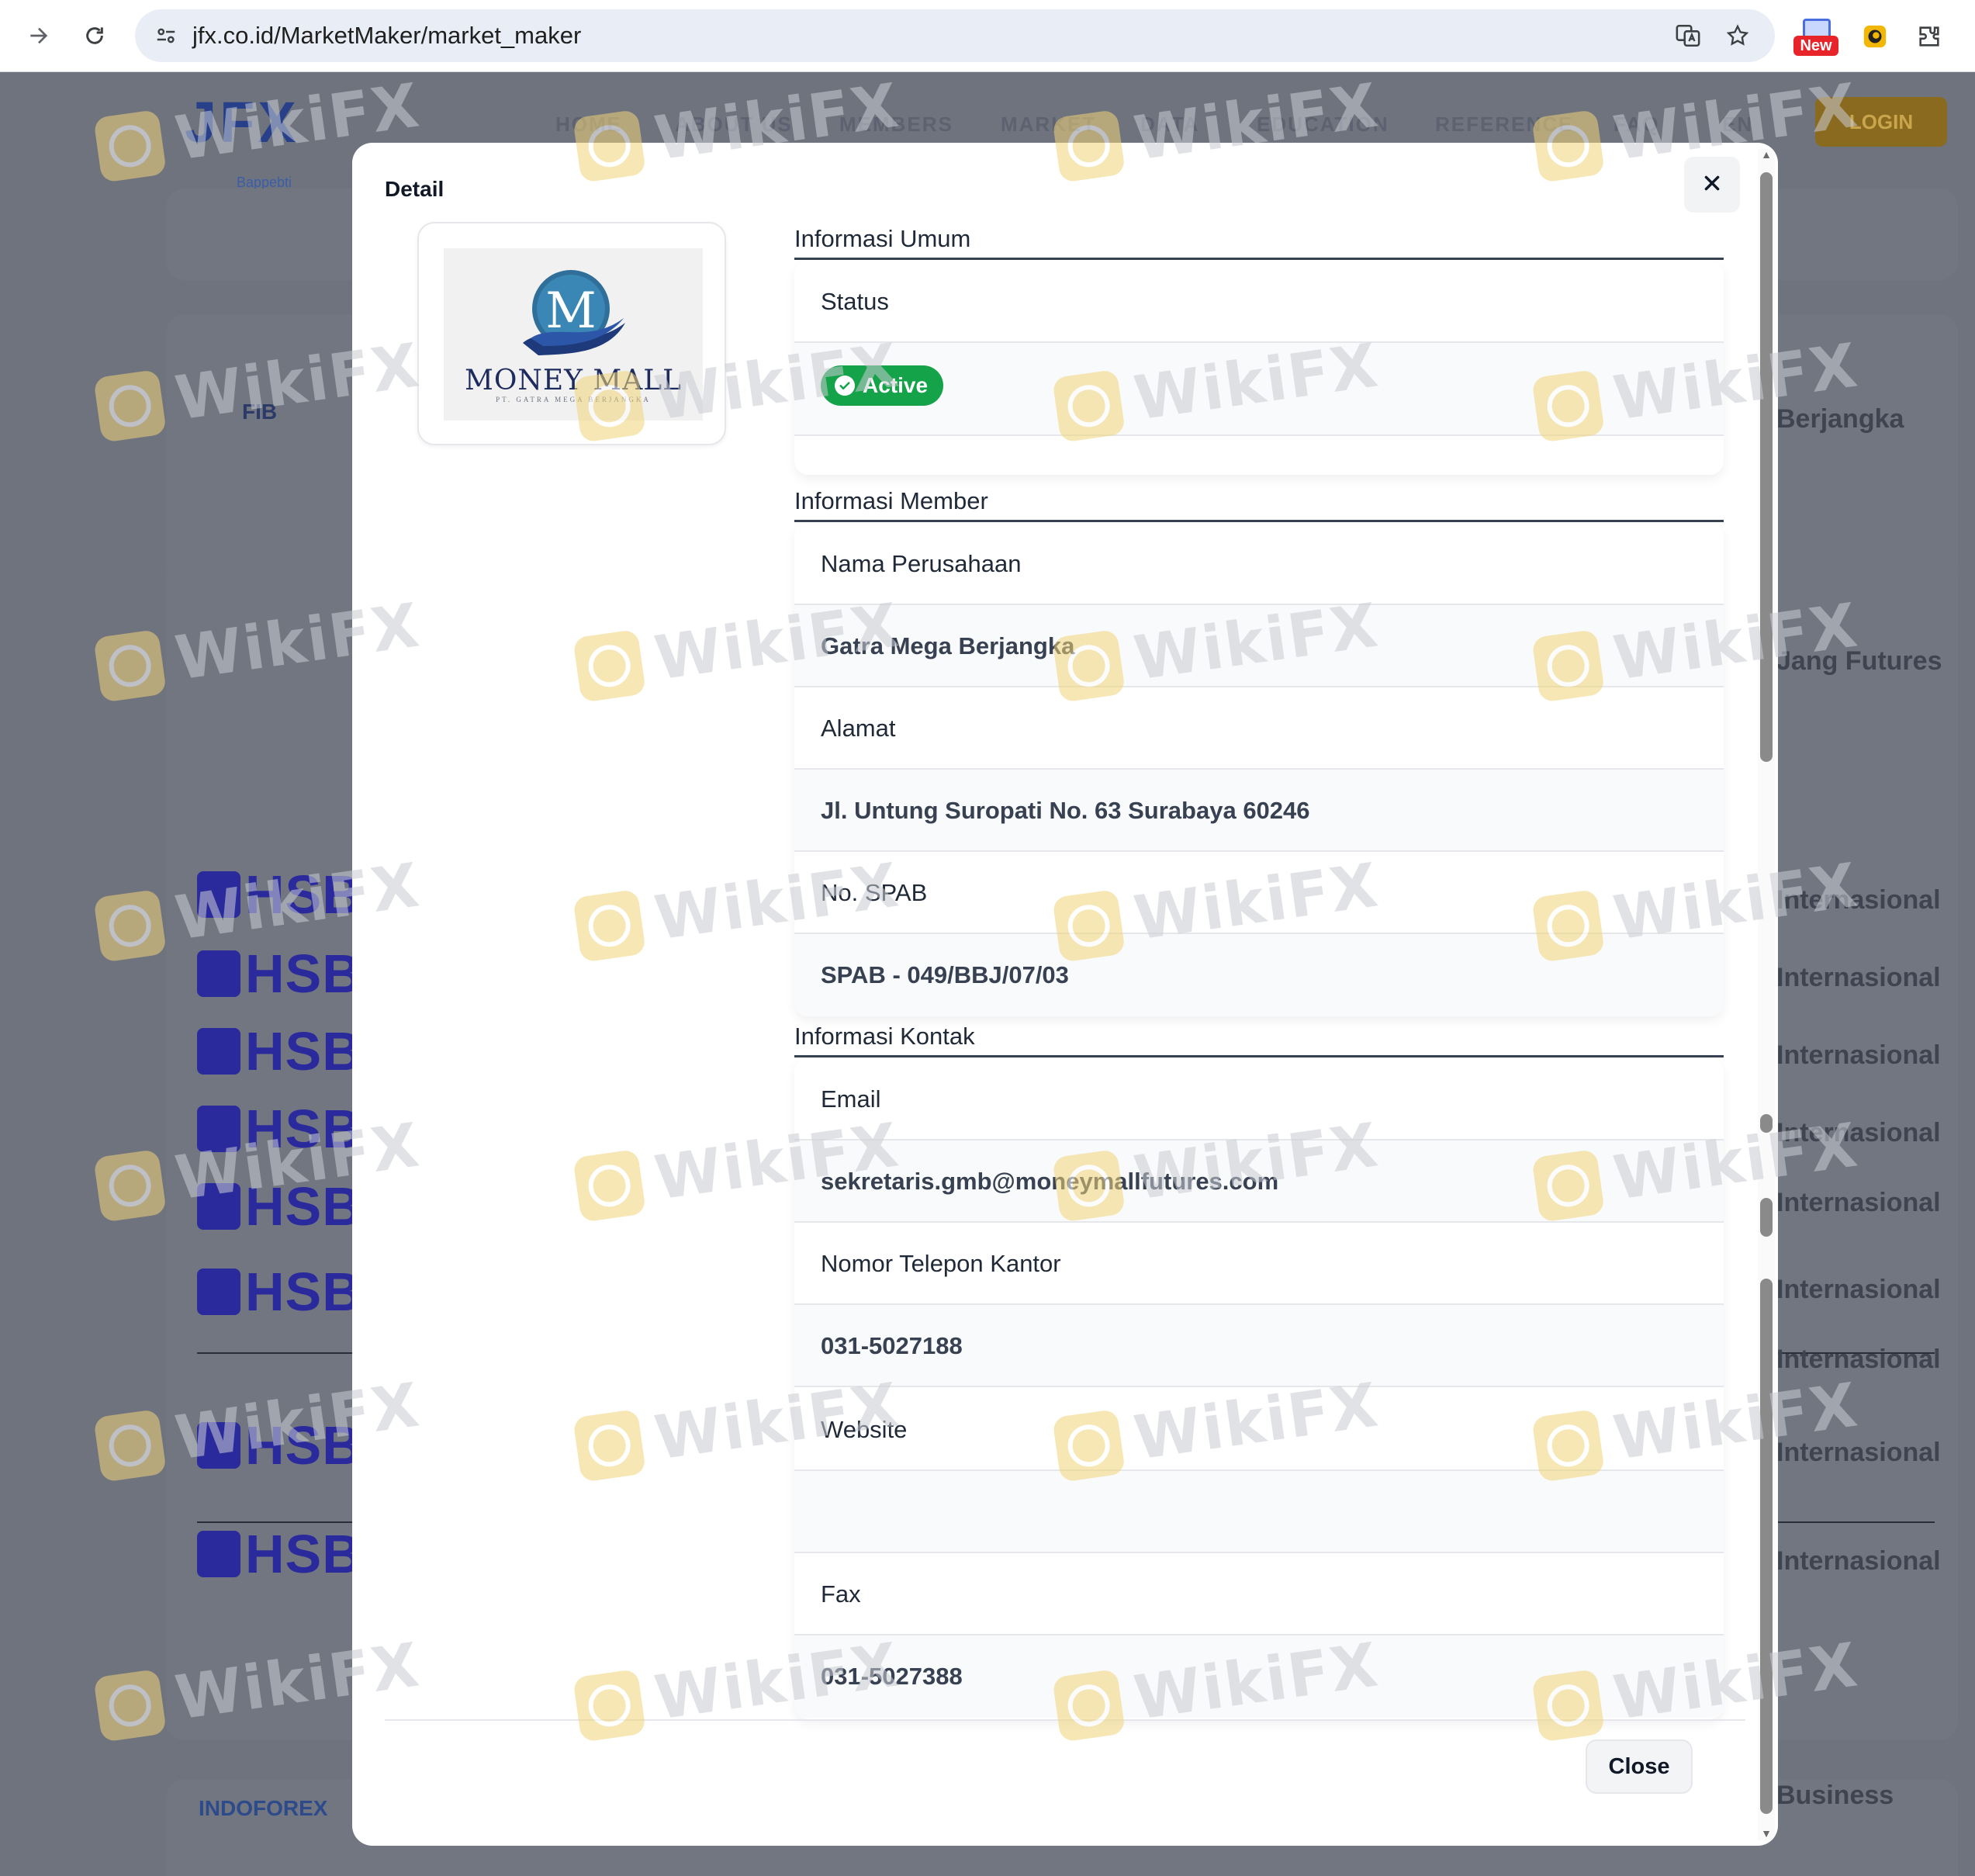 This screenshot has height=1876, width=1975. I want to click on background-brand-fib: FIB, so click(260, 412).